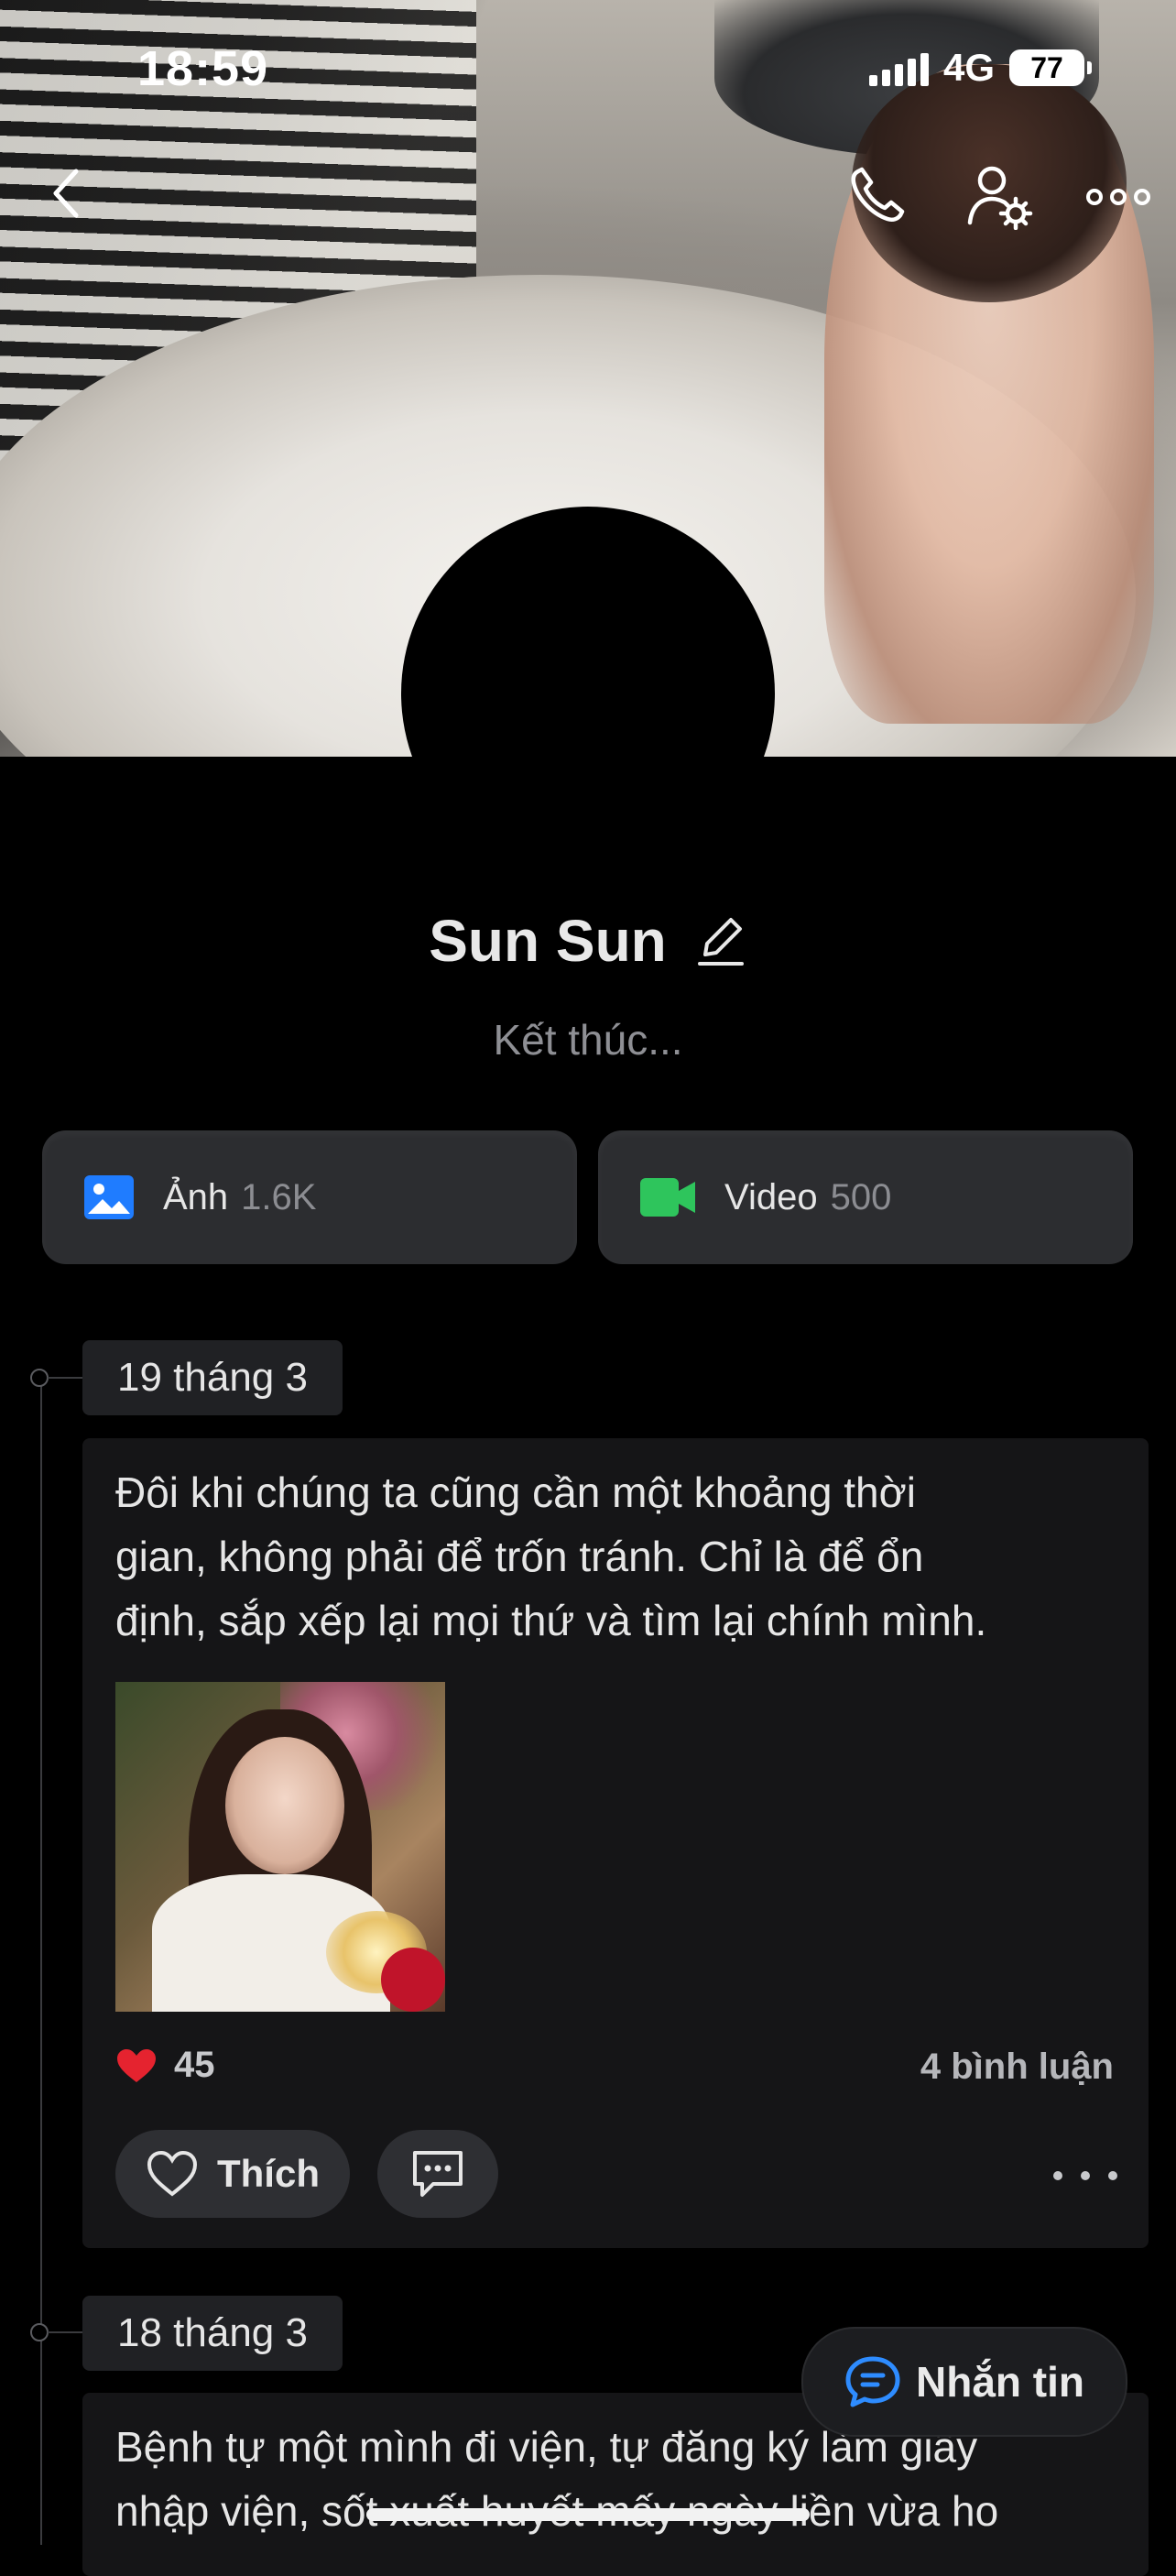 Image resolution: width=1176 pixels, height=2576 pixels. I want to click on network-type: 4G, so click(968, 68).